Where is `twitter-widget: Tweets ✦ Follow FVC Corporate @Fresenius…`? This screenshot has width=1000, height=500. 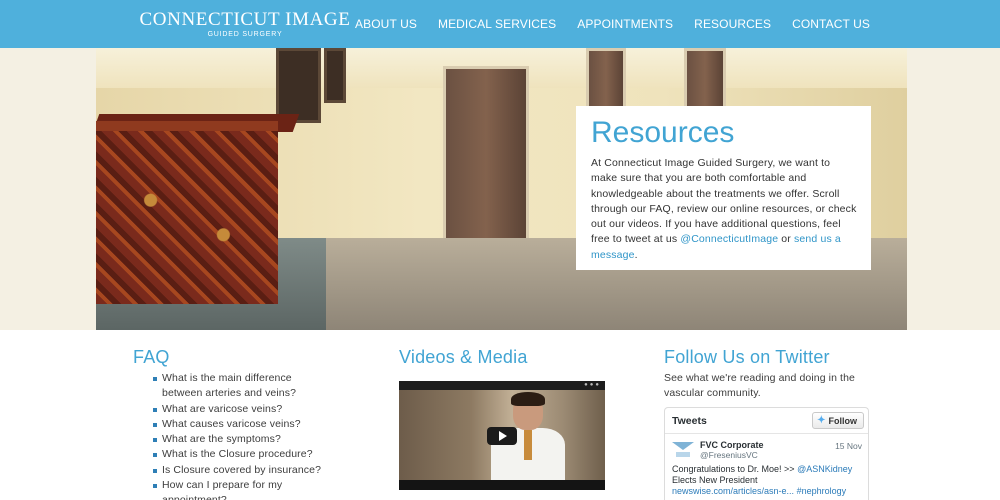 twitter-widget: Tweets ✦ Follow FVC Corporate @Fresenius… is located at coordinates (766, 453).